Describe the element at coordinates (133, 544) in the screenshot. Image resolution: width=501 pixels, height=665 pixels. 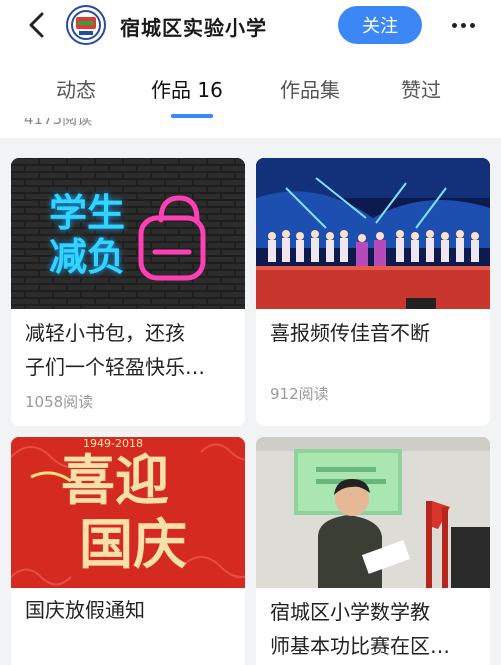
I see `thumb-headline-2: 国庆` at that location.